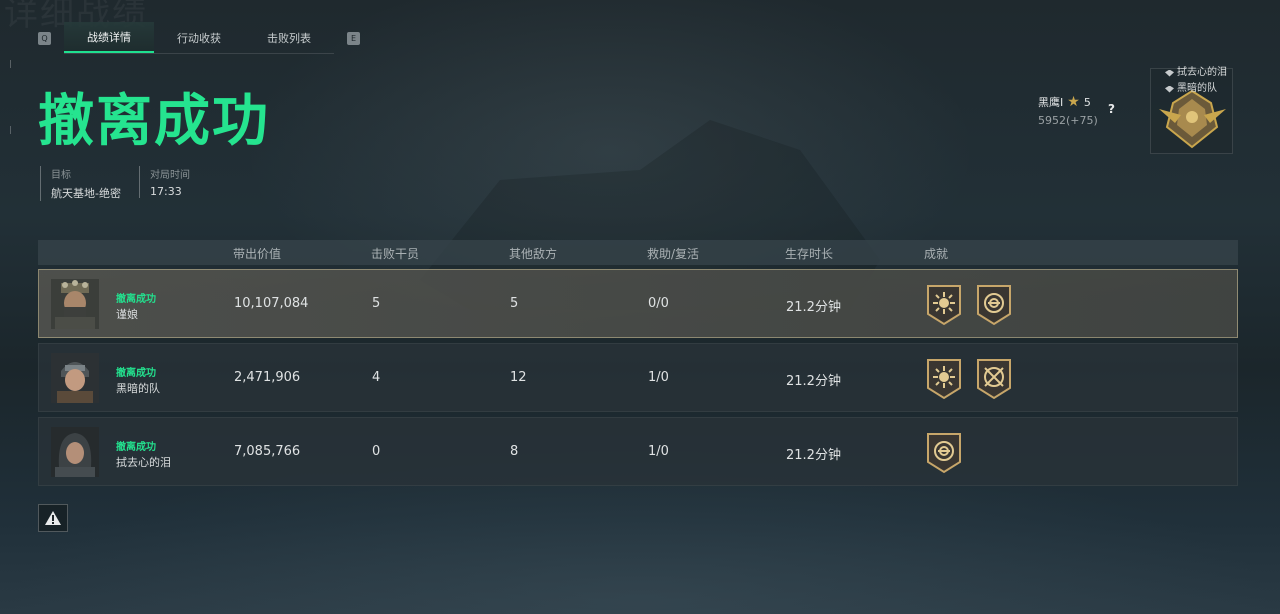 The width and height of the screenshot is (1280, 614). Describe the element at coordinates (1051, 102) in the screenshot. I see `player-name: 黑鹰I` at that location.